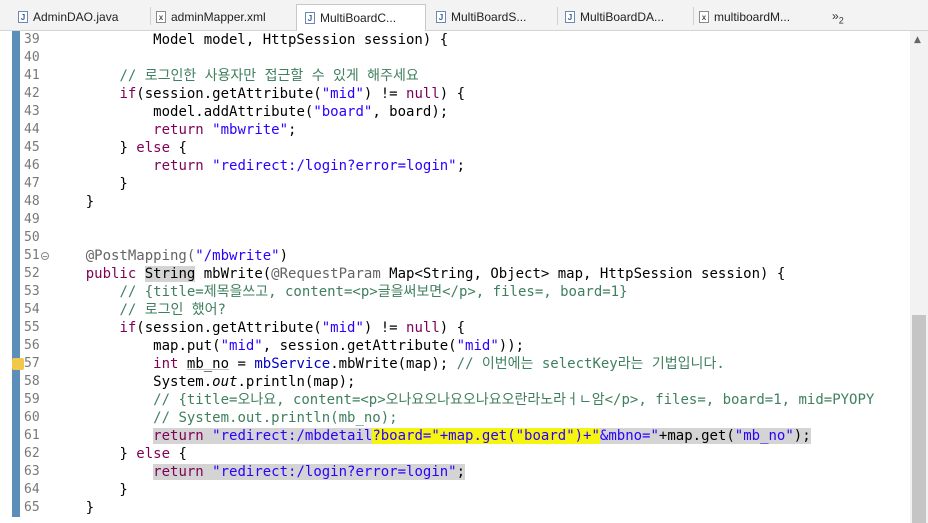 This screenshot has height=523, width=928. Describe the element at coordinates (208, 364) in the screenshot. I see `unused-variable: mb_no` at that location.